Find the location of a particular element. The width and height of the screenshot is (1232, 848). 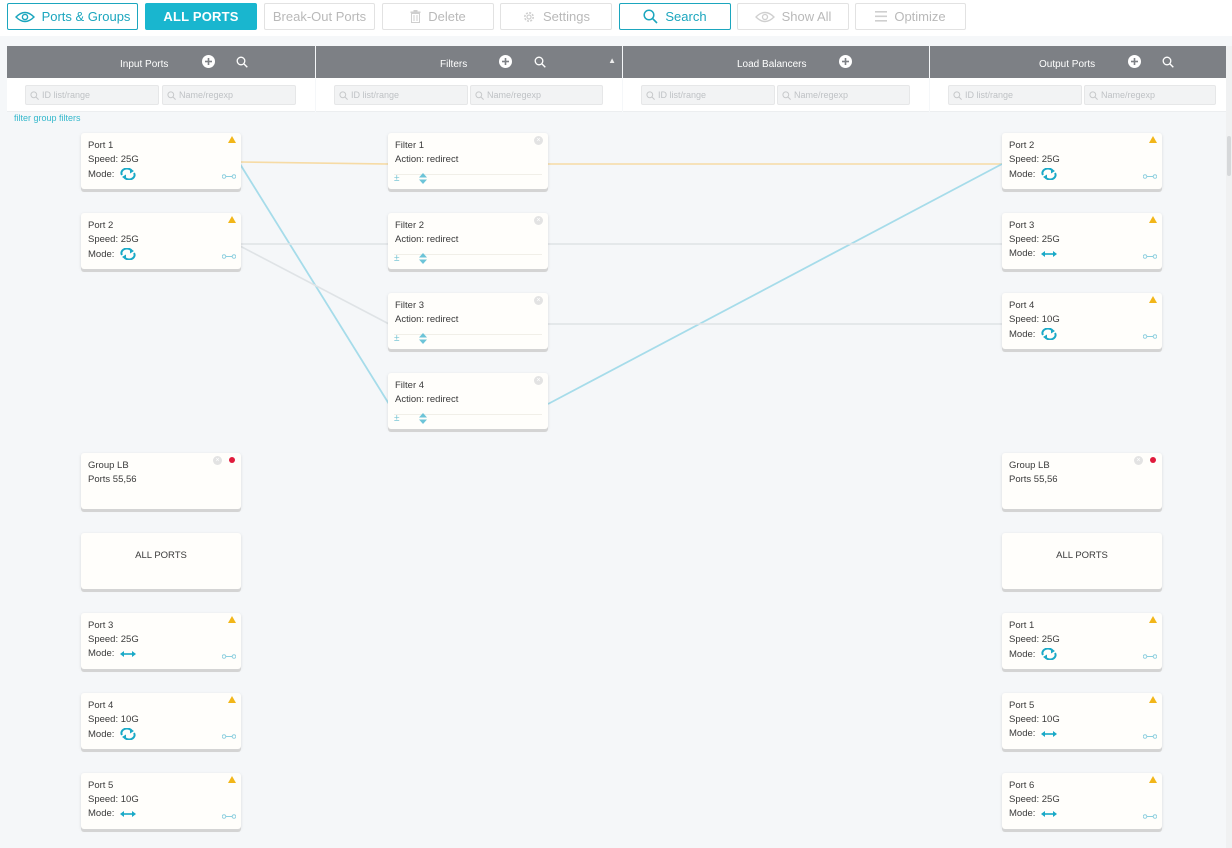

input-port-card: Port 3 Speed: 25G Mode: is located at coordinates (161, 641).